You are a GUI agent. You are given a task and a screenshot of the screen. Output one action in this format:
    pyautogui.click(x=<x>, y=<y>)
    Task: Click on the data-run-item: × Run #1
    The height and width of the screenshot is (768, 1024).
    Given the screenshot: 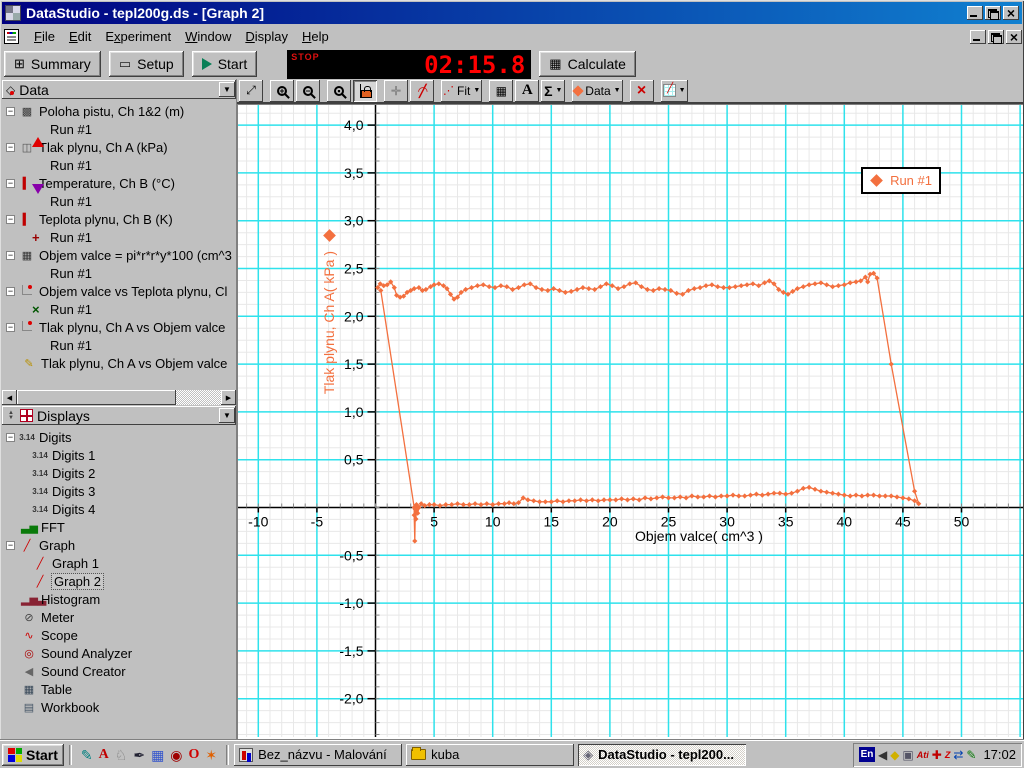 What is the action you would take?
    pyautogui.click(x=119, y=309)
    